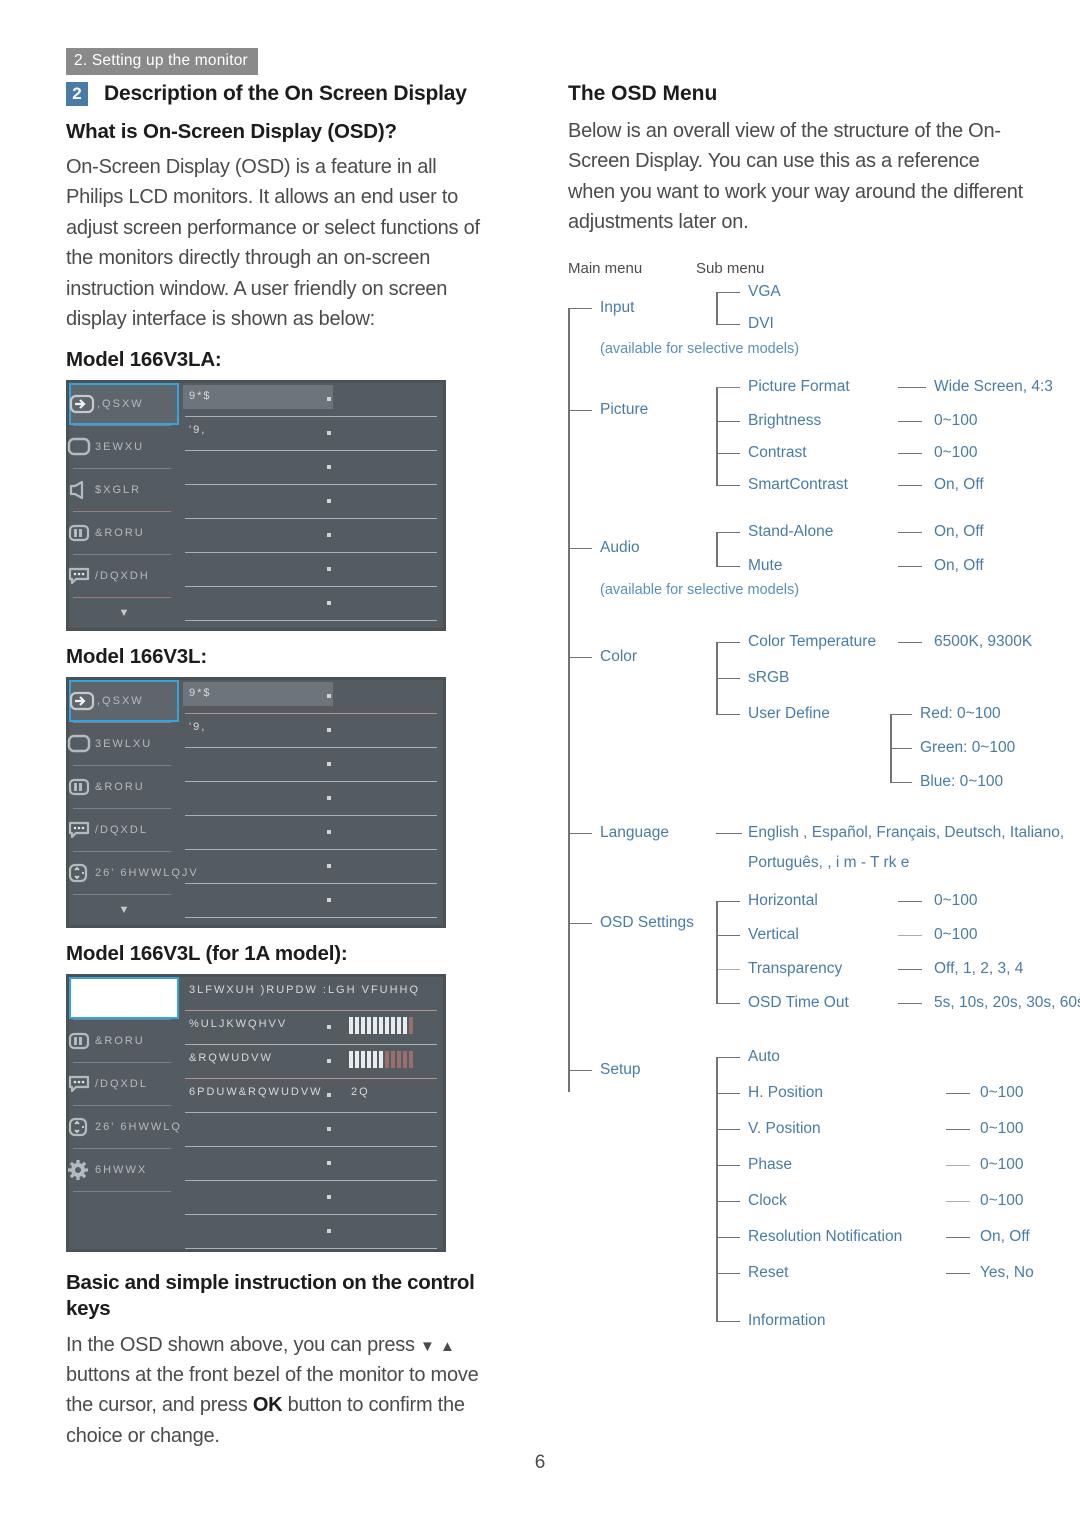 Image resolution: width=1080 pixels, height=1532 pixels. I want to click on osd2-item-color: &RORU, so click(123, 787).